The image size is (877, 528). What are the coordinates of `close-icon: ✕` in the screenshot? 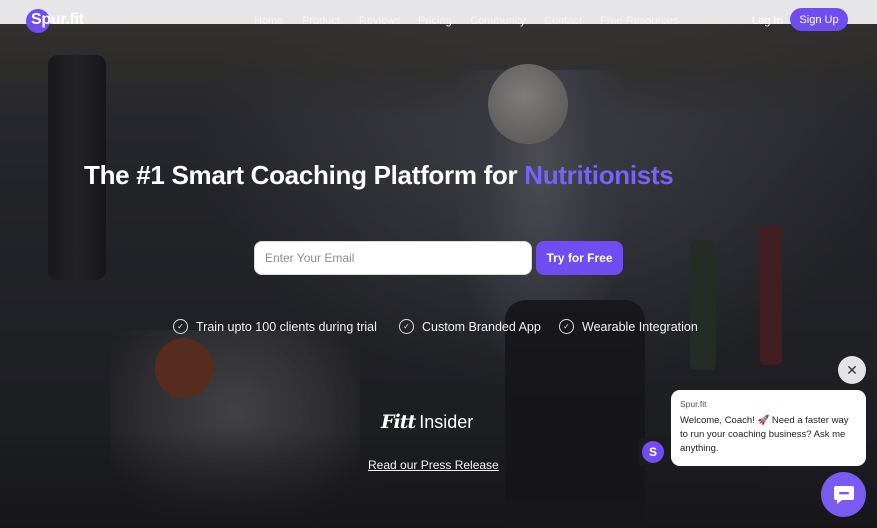 It's located at (852, 370).